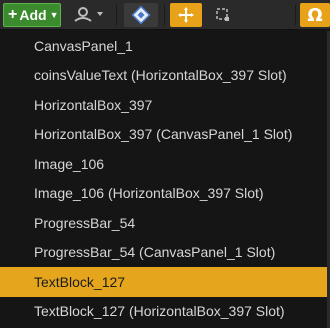 The image size is (330, 328). I want to click on plus-icon: +, so click(13, 14).